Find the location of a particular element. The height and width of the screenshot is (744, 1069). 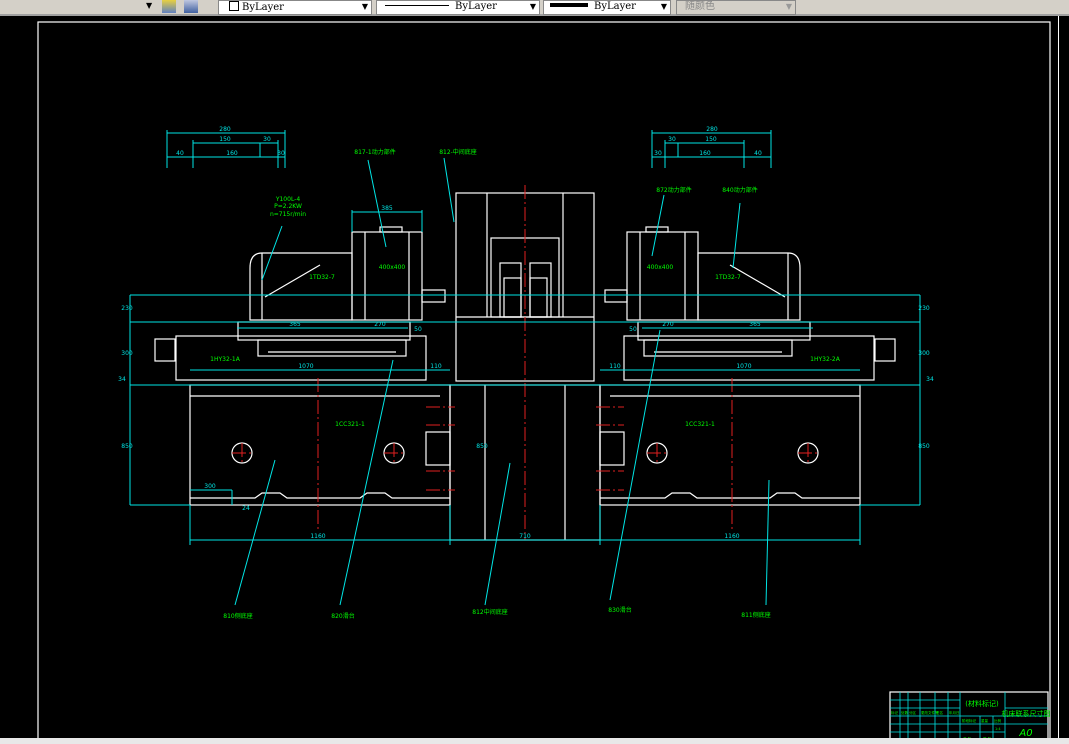

label-text: 1HY32-1A is located at coordinates (225, 359).